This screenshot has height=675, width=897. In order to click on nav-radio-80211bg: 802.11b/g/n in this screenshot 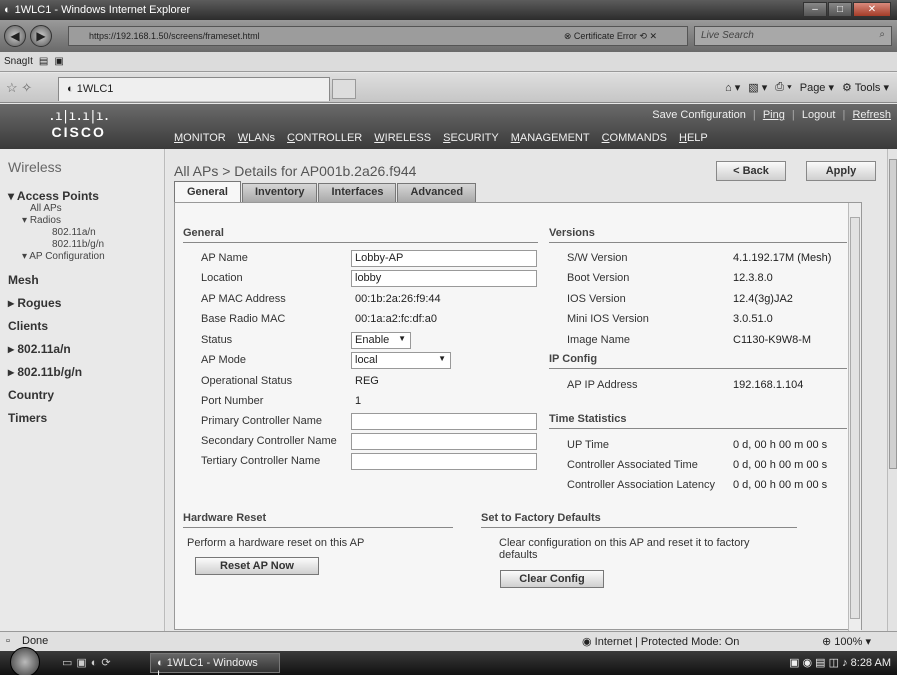, I will do `click(86, 245)`.